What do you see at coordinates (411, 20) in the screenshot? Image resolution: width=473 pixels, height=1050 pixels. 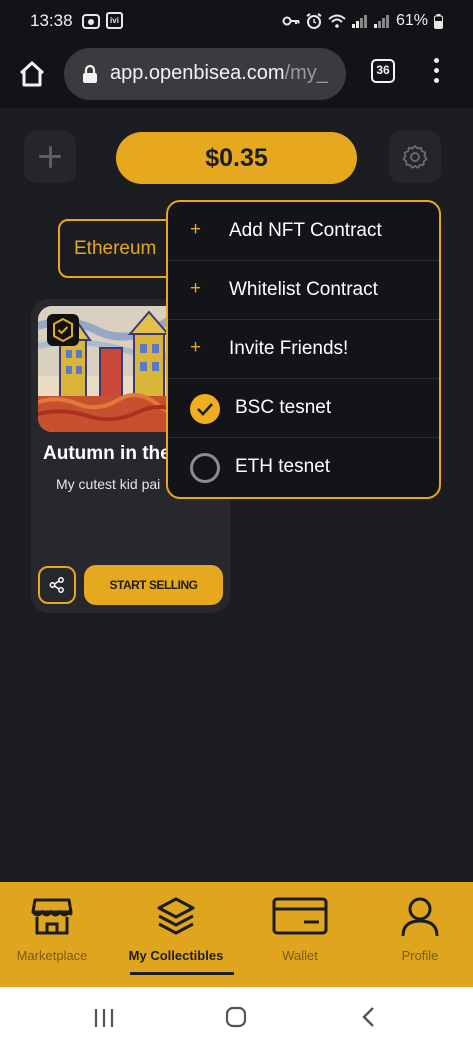 I see `battery-percent: 61%` at bounding box center [411, 20].